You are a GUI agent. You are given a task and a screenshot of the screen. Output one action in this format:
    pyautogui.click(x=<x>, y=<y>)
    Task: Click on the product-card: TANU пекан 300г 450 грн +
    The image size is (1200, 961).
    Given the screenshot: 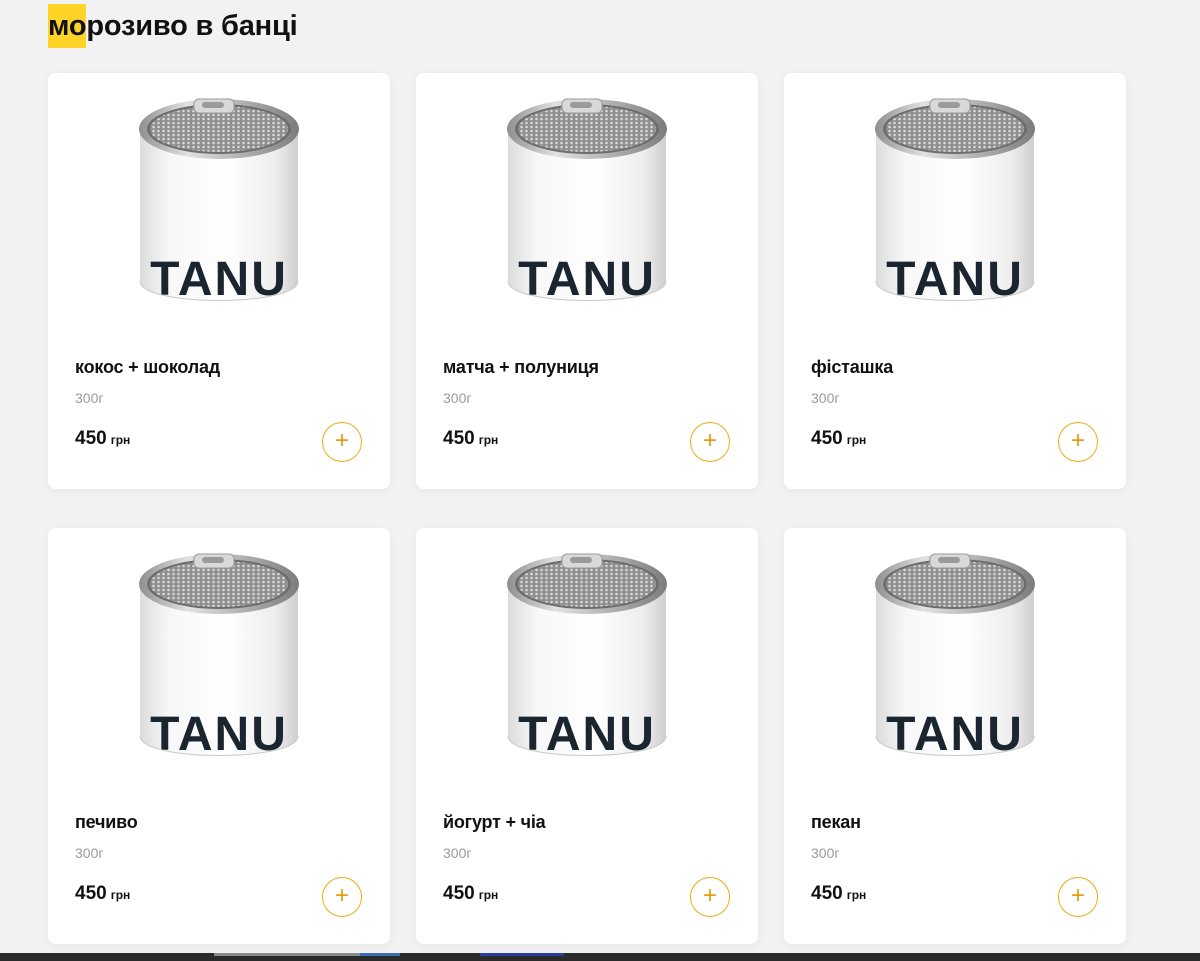 What is the action you would take?
    pyautogui.click(x=955, y=736)
    